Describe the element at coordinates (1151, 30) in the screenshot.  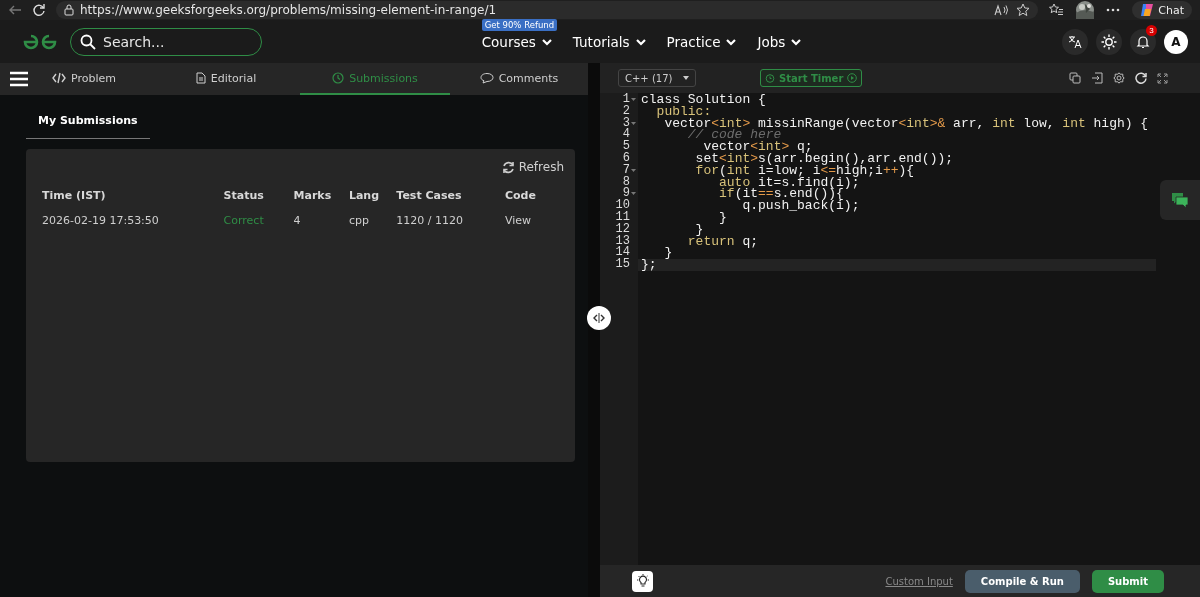
I see `notification-count: 3` at that location.